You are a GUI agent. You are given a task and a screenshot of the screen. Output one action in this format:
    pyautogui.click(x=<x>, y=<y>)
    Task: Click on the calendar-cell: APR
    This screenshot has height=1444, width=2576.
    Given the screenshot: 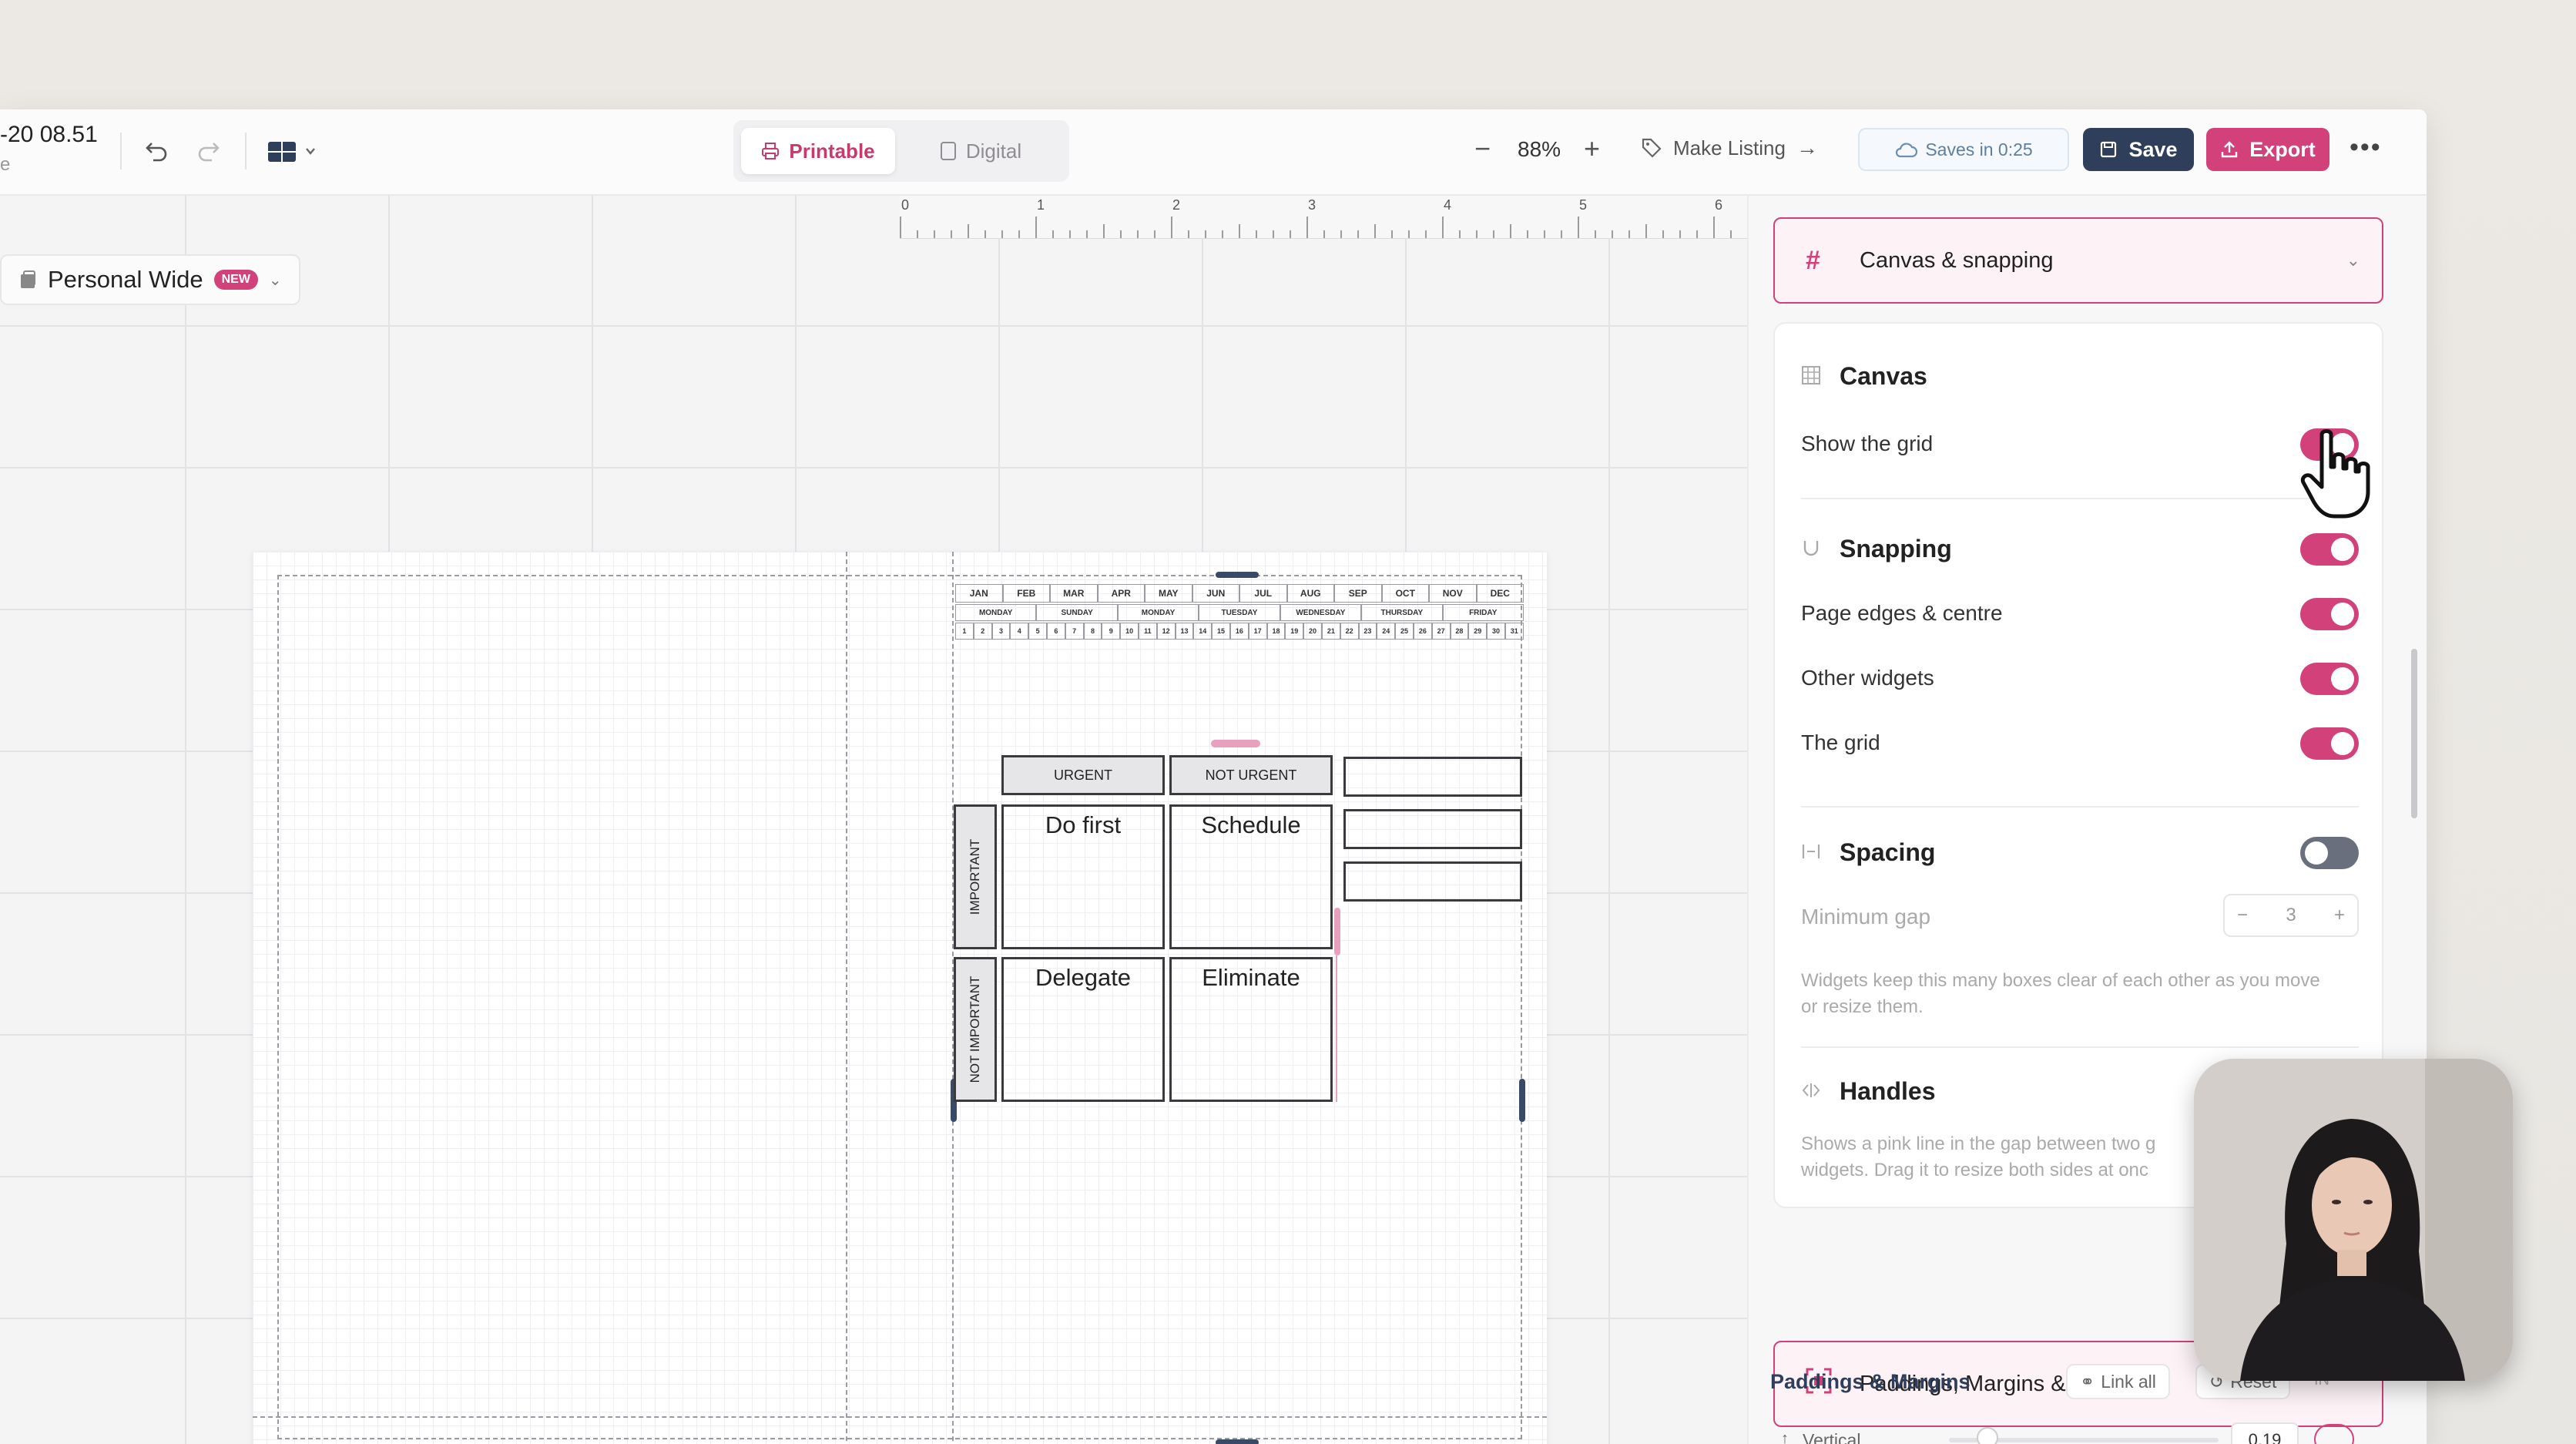 What is the action you would take?
    pyautogui.click(x=1121, y=593)
    